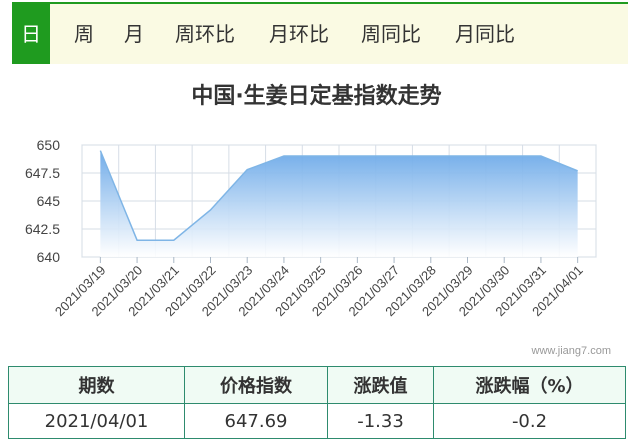 The image size is (633, 440). I want to click on table-header-row: 期数 价格指数 涨跌值 涨跌幅（%）, so click(317, 385).